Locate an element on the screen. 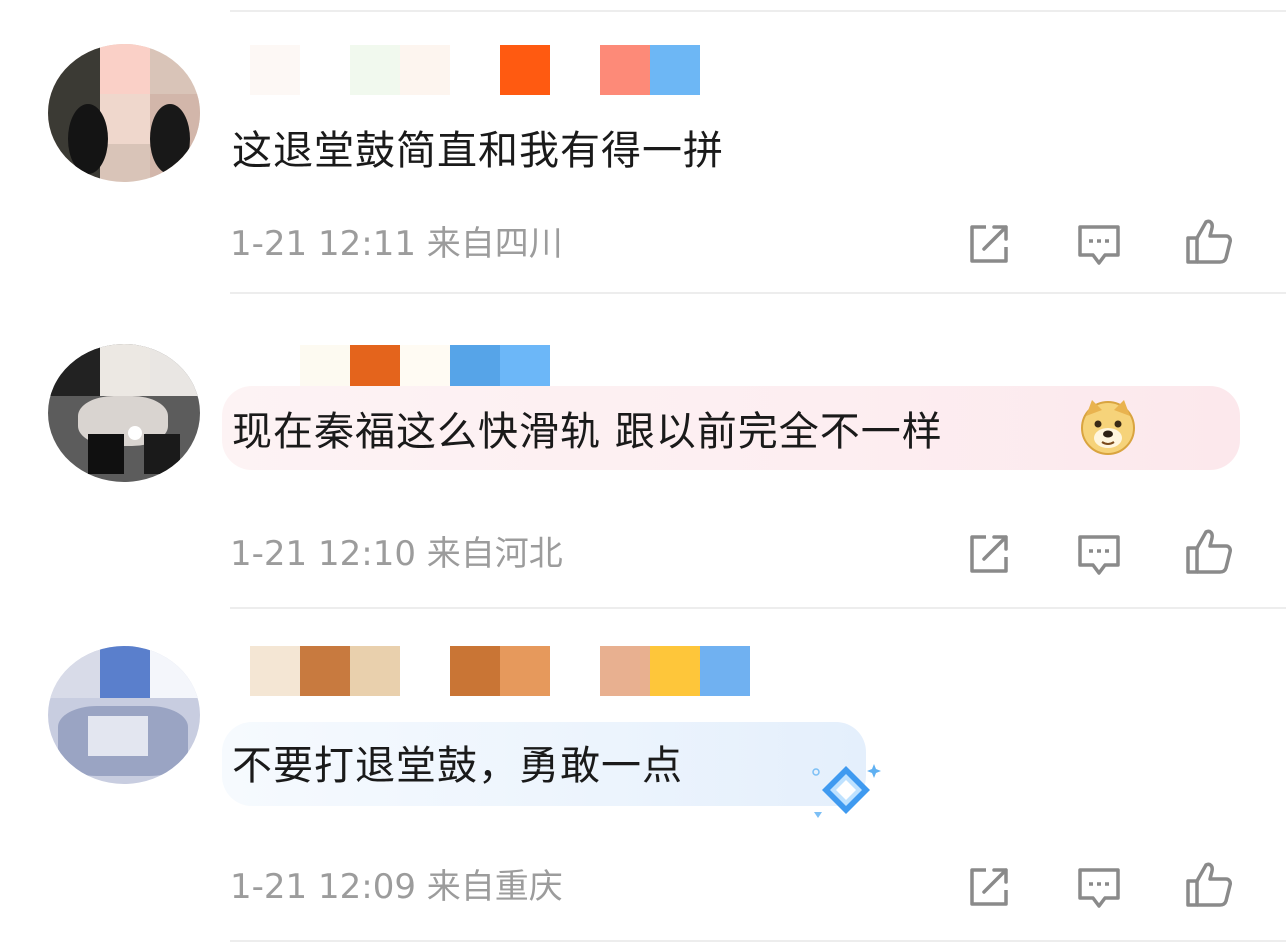  avatar-plush-icon is located at coordinates (124, 413).